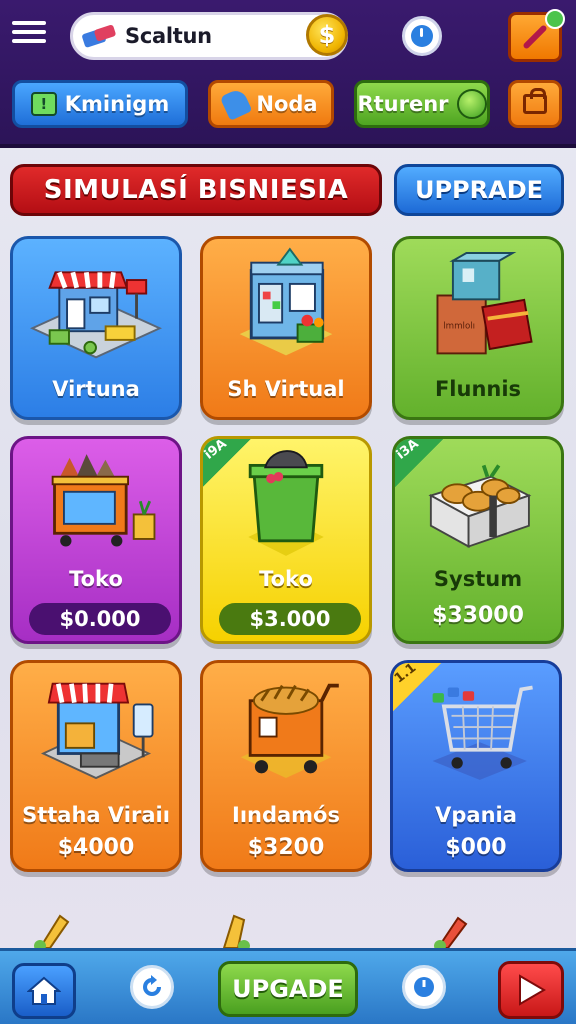 This screenshot has height=1024, width=576. Describe the element at coordinates (555, 19) in the screenshot. I see `notification-dot` at that location.